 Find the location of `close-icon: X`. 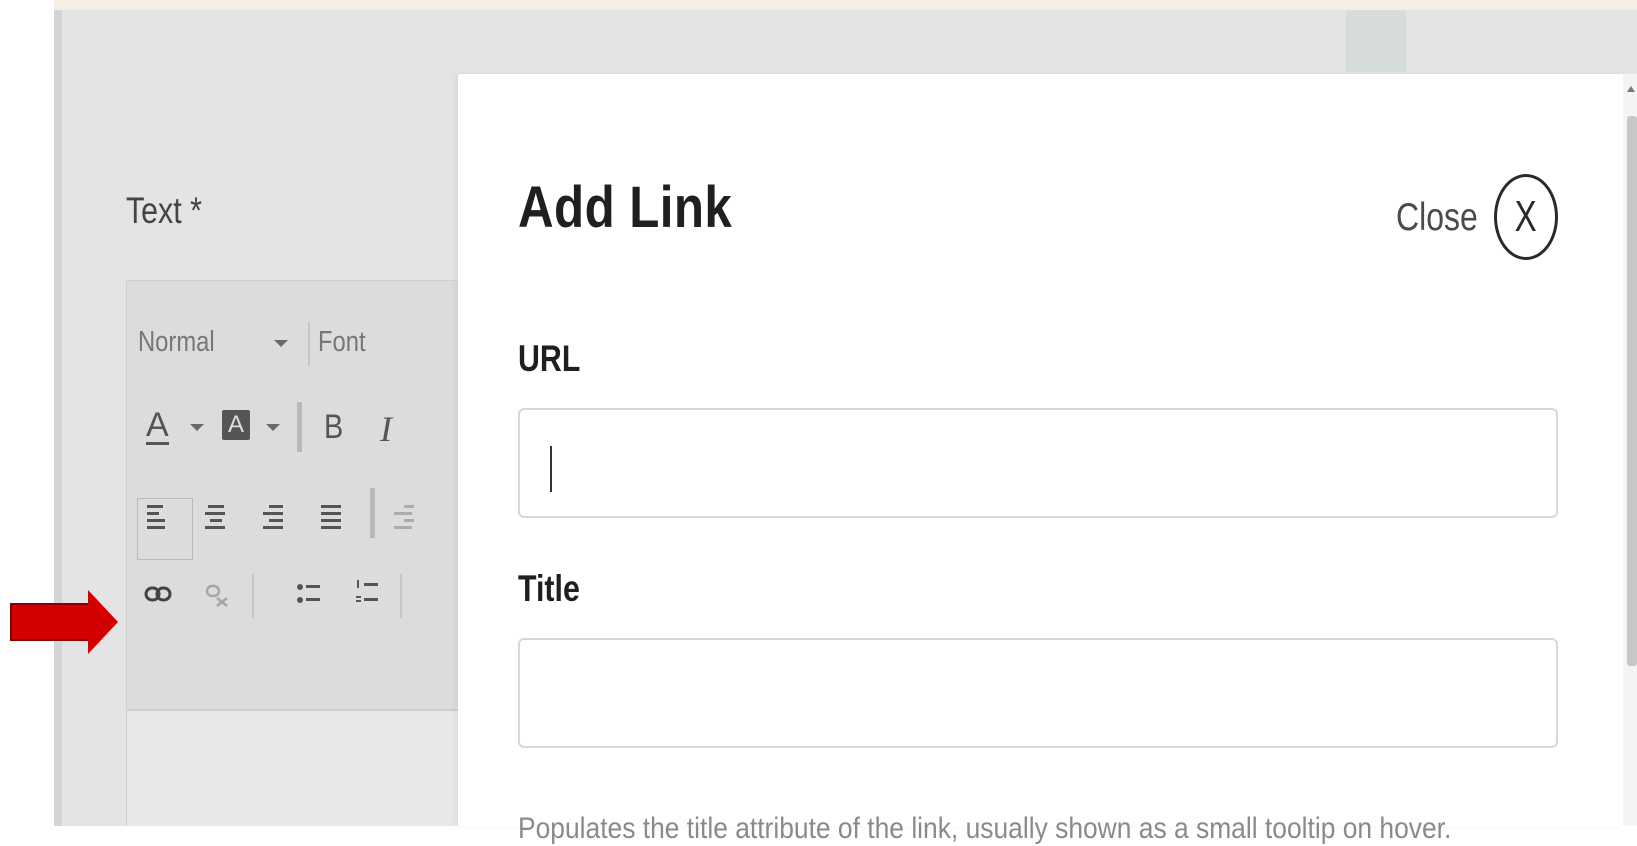

close-icon: X is located at coordinates (1526, 216).